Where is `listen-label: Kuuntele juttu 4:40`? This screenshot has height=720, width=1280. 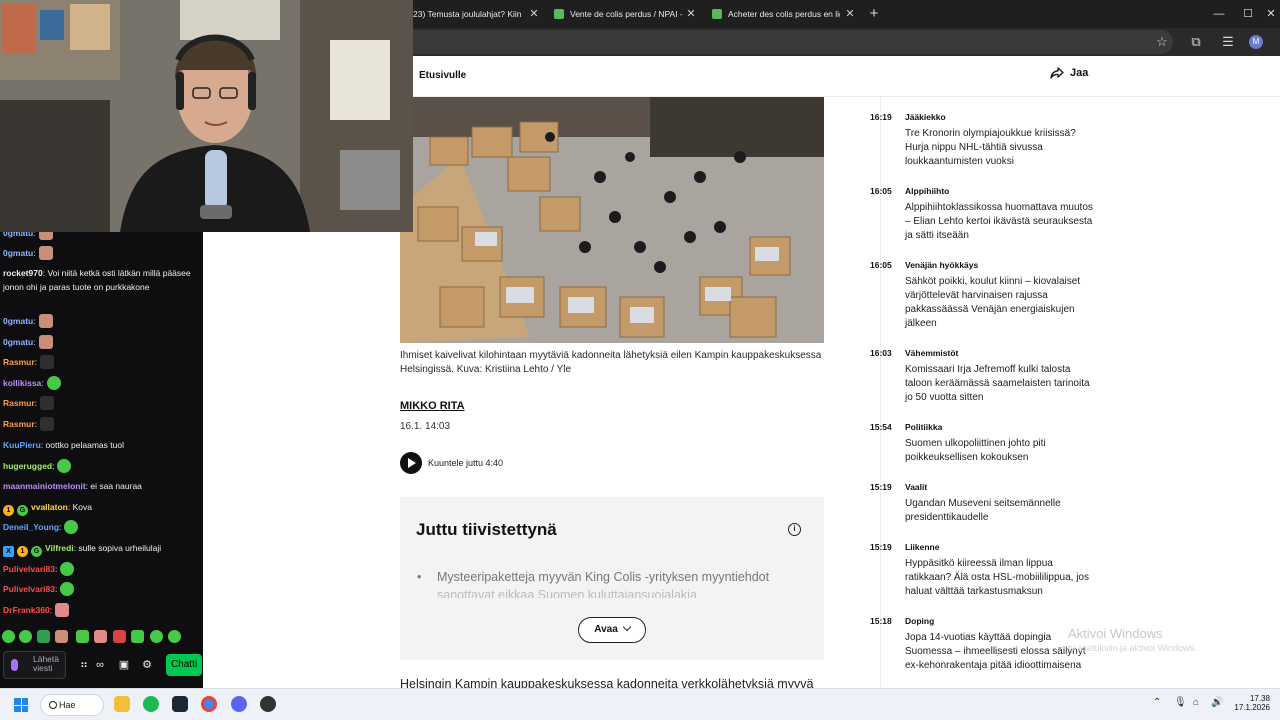 listen-label: Kuuntele juttu 4:40 is located at coordinates (466, 463).